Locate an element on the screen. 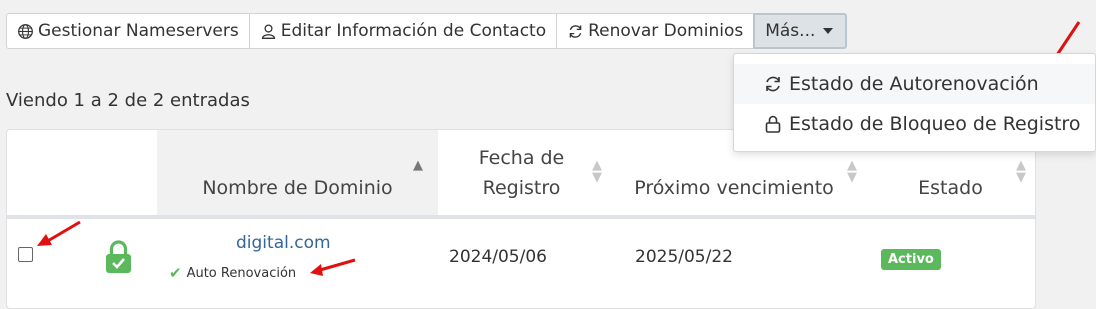  domain-link: digital.com is located at coordinates (283, 243).